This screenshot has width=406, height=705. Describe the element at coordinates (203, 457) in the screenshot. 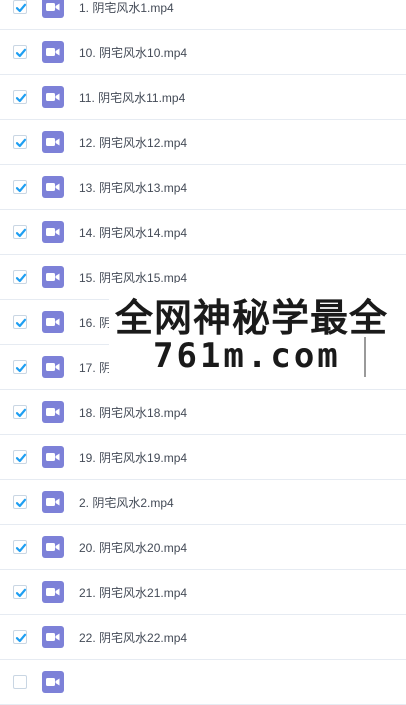

I see `file-row: 19. 阴宅风水19.mp4` at that location.